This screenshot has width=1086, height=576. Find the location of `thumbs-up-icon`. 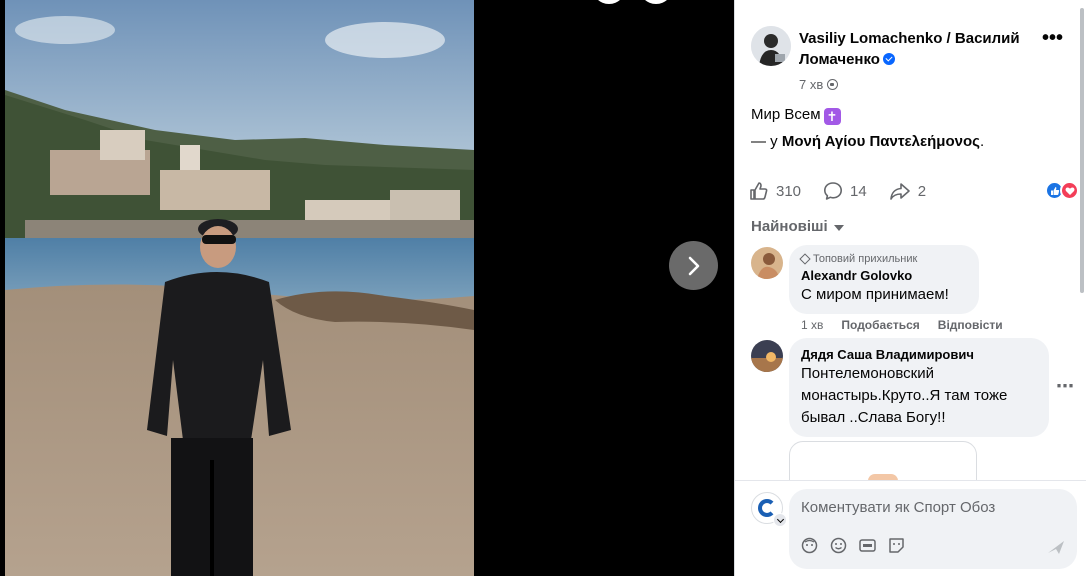

thumbs-up-icon is located at coordinates (759, 191).